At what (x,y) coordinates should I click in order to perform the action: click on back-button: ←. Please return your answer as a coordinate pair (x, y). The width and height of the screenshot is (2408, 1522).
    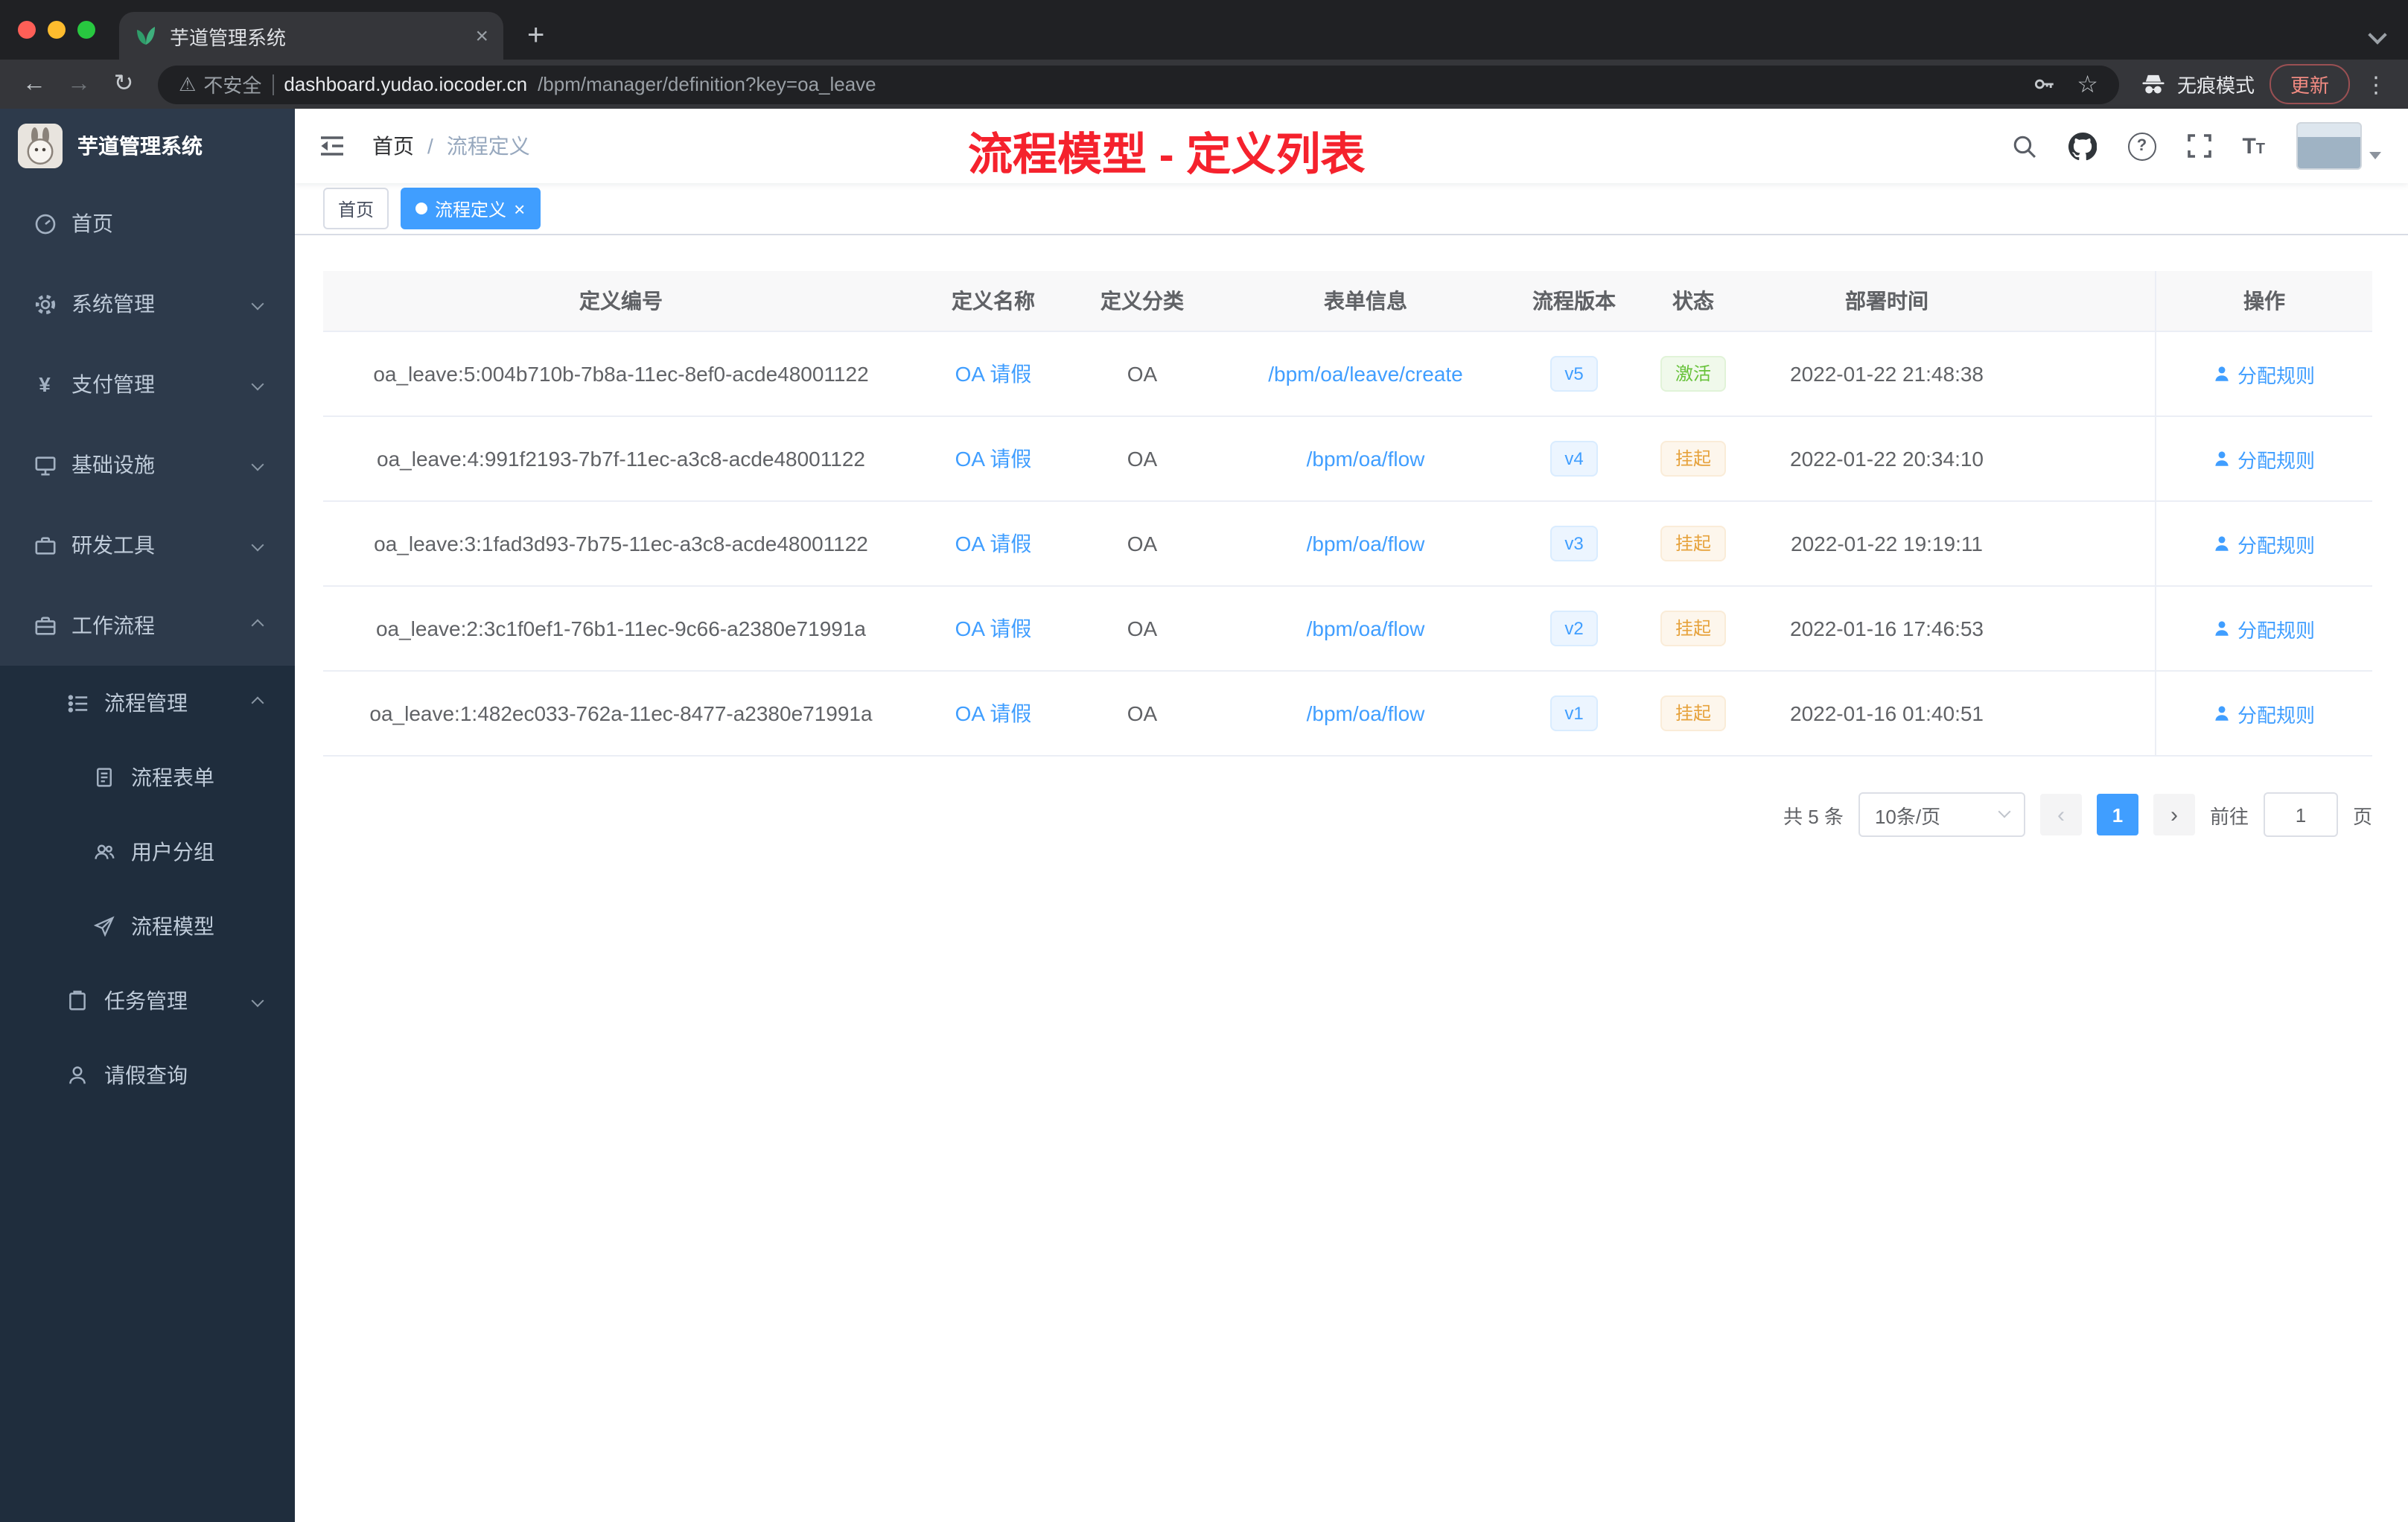
    Looking at the image, I should click on (34, 83).